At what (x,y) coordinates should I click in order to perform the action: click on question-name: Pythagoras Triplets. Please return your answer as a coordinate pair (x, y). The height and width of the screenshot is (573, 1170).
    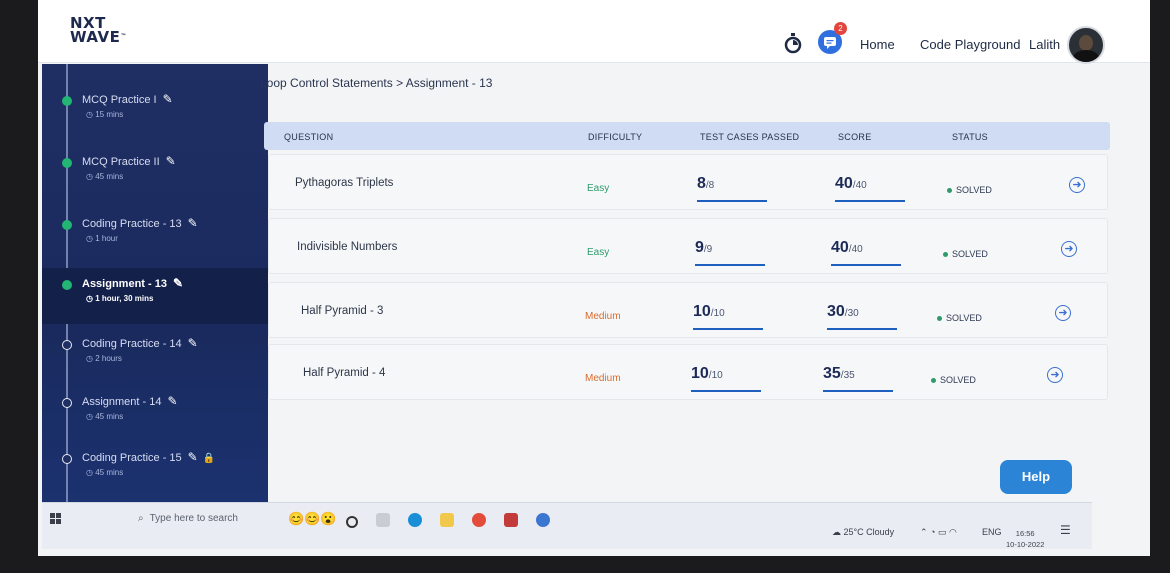
    Looking at the image, I should click on (344, 183).